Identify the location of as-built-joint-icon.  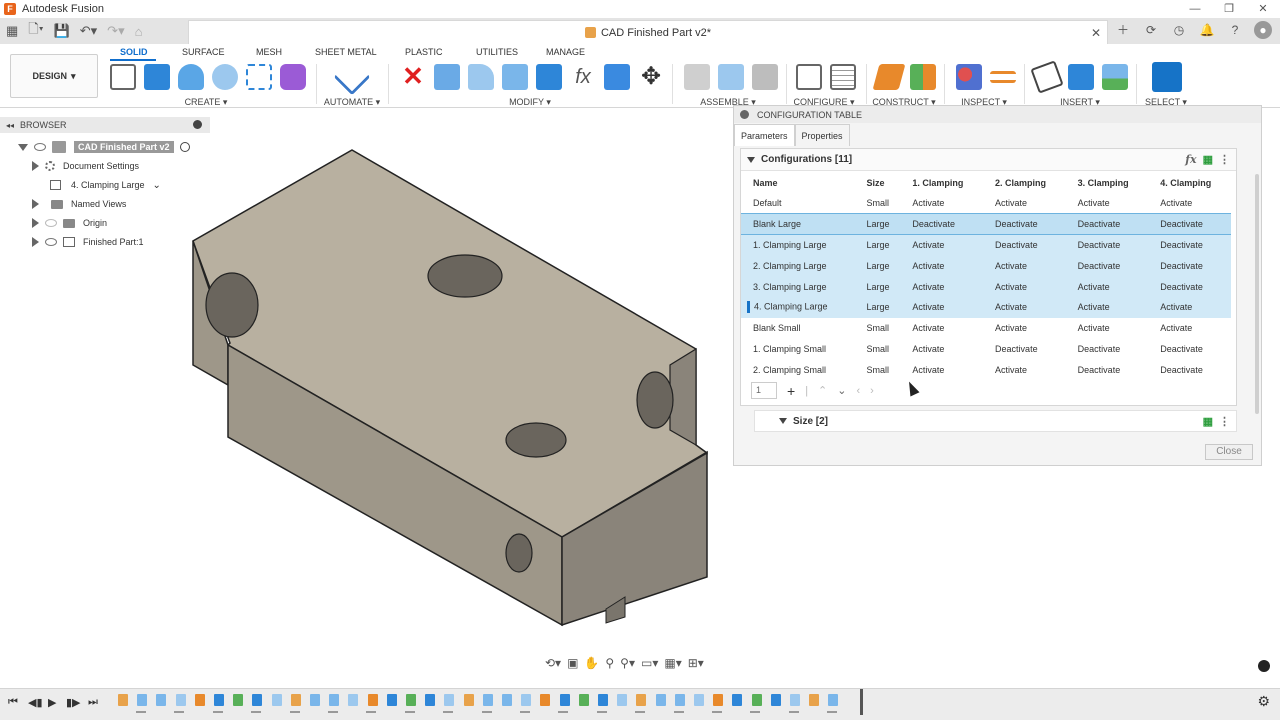
(765, 77).